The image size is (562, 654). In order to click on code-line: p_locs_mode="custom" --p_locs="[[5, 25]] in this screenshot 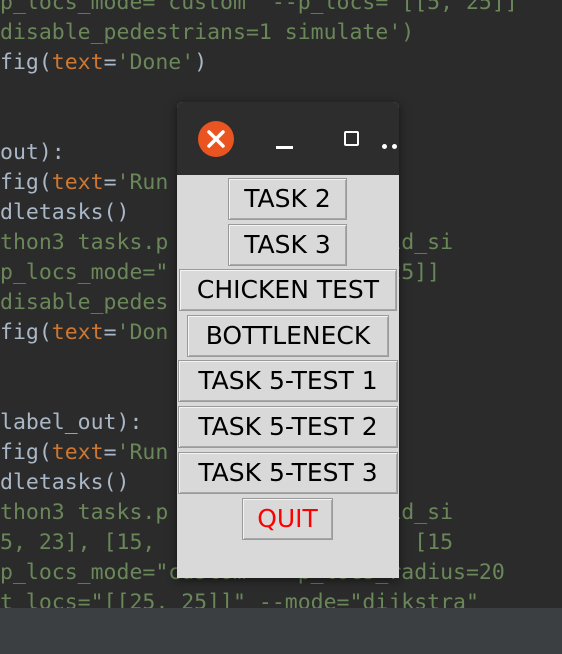, I will do `click(259, 9)`.